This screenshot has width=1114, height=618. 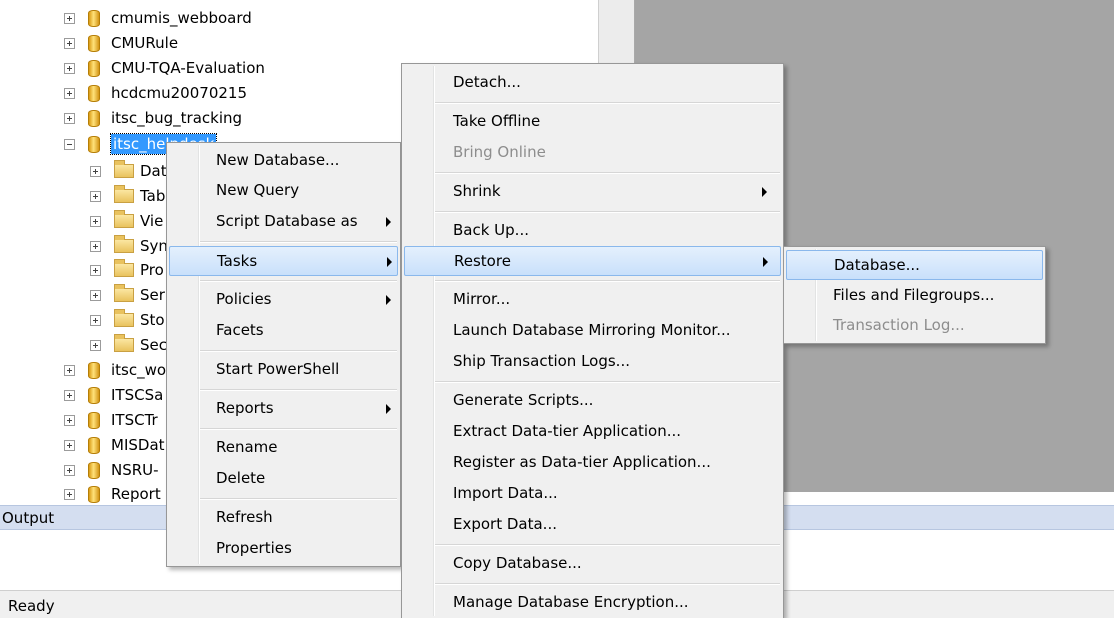 What do you see at coordinates (139, 370) in the screenshot?
I see `tree-node-label: itsc_wo` at bounding box center [139, 370].